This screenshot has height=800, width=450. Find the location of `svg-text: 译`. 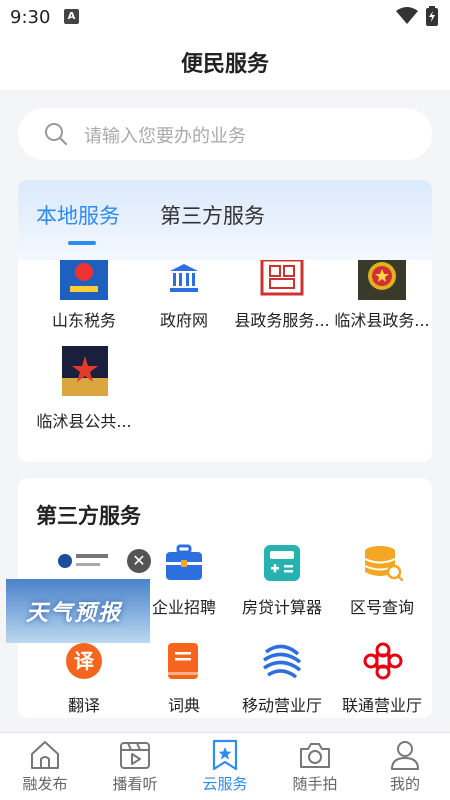

svg-text: 译 is located at coordinates (84, 661).